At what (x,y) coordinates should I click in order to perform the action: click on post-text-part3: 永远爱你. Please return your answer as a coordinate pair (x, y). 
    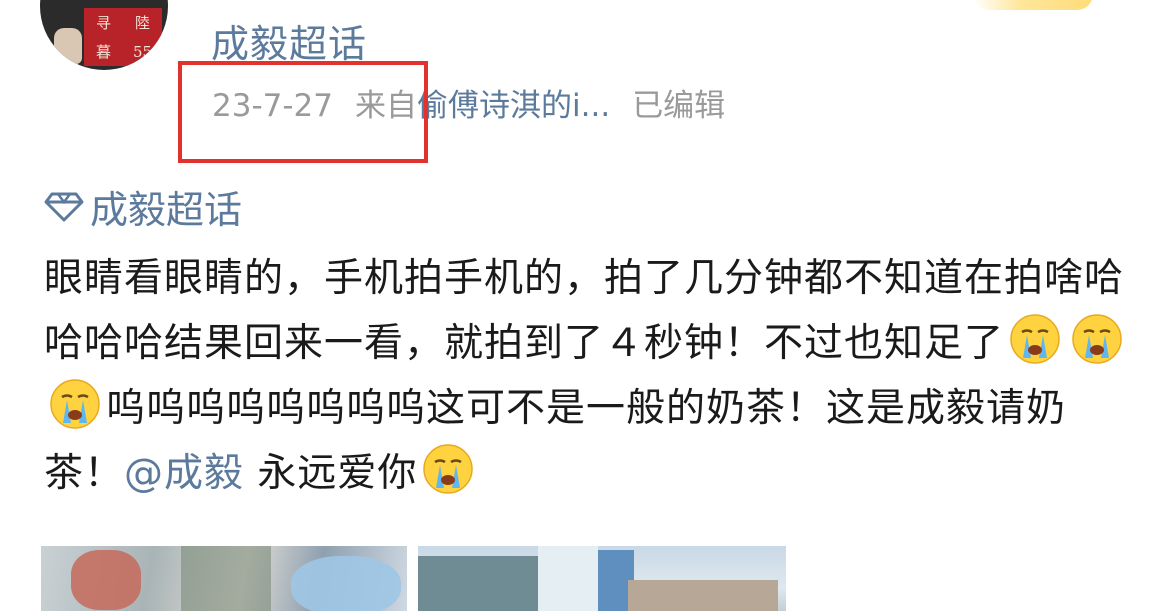
    Looking at the image, I should click on (331, 473).